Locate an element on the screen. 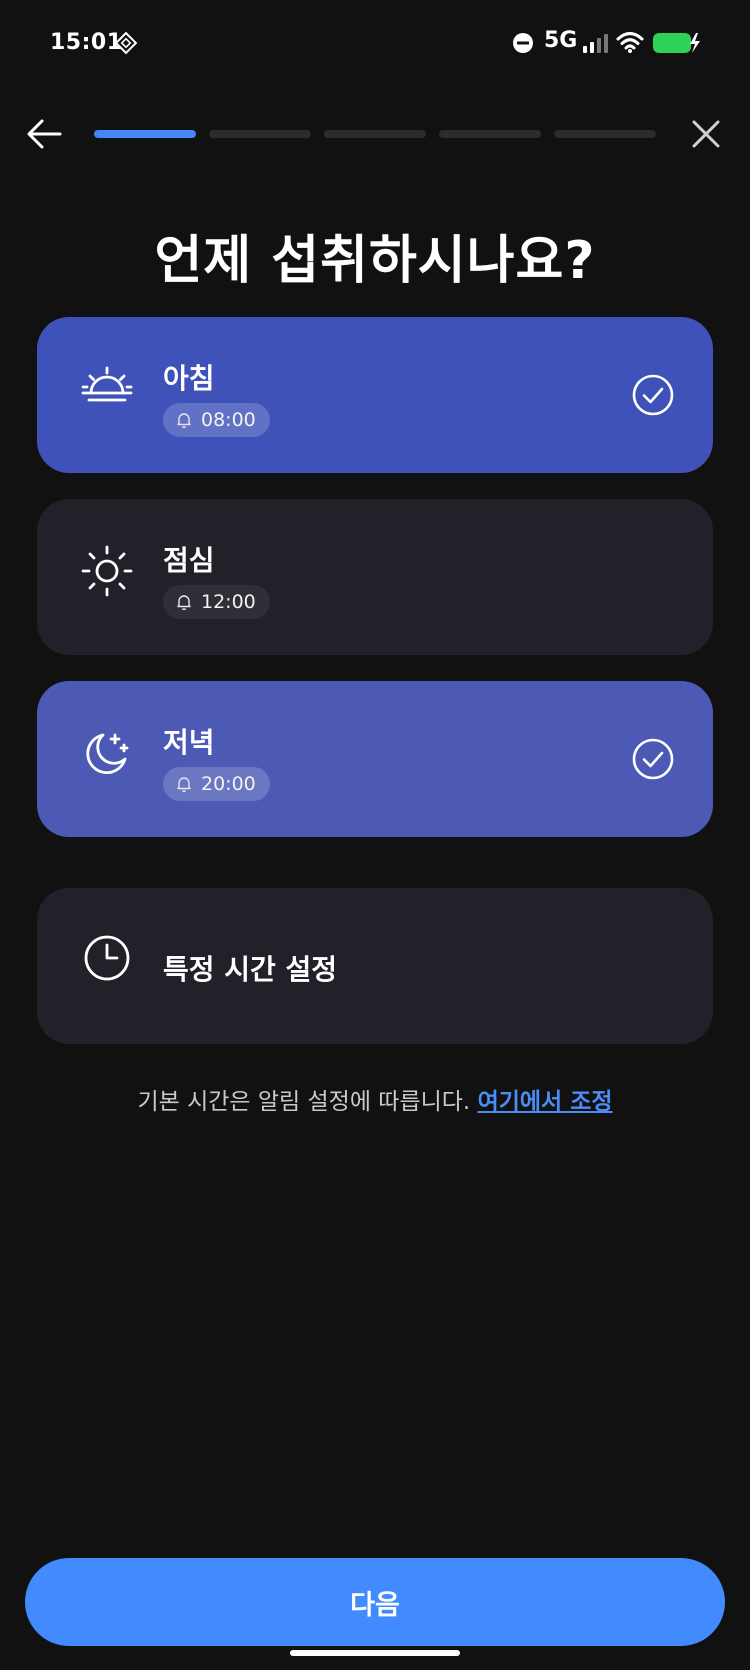 Image resolution: width=750 pixels, height=1670 pixels. back-arrow-icon is located at coordinates (44, 134).